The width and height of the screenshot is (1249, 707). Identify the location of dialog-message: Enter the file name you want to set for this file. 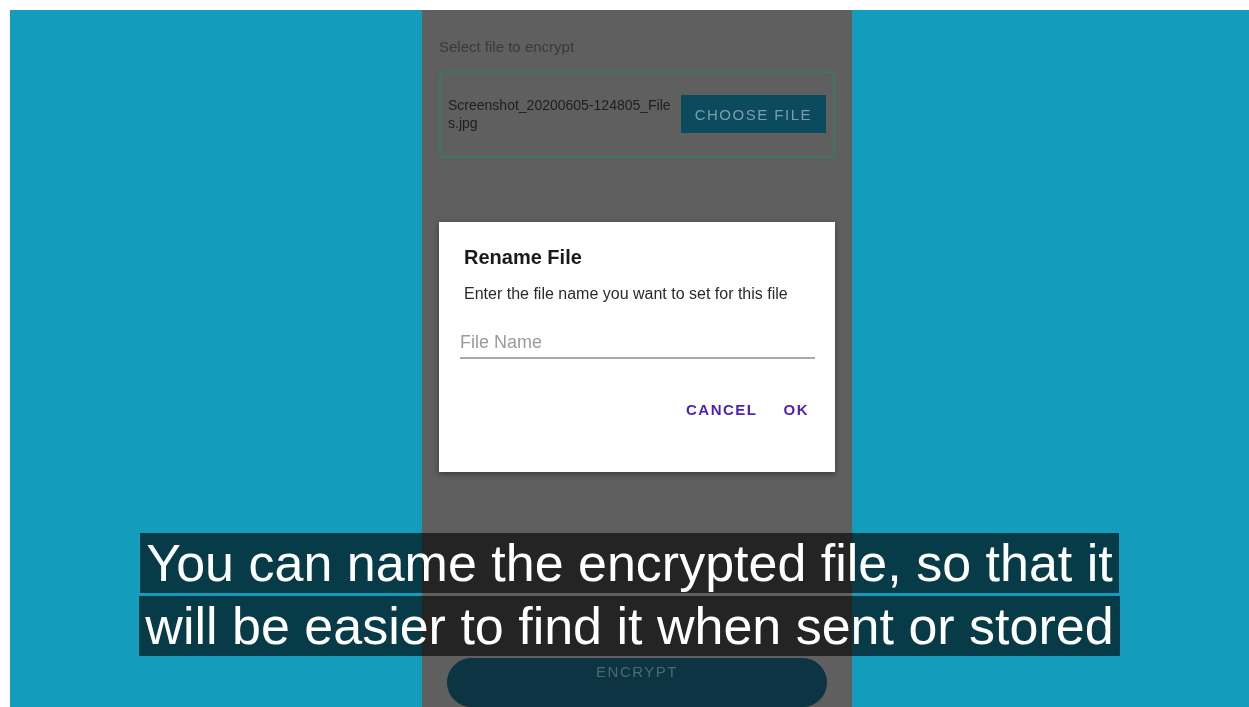
(626, 294).